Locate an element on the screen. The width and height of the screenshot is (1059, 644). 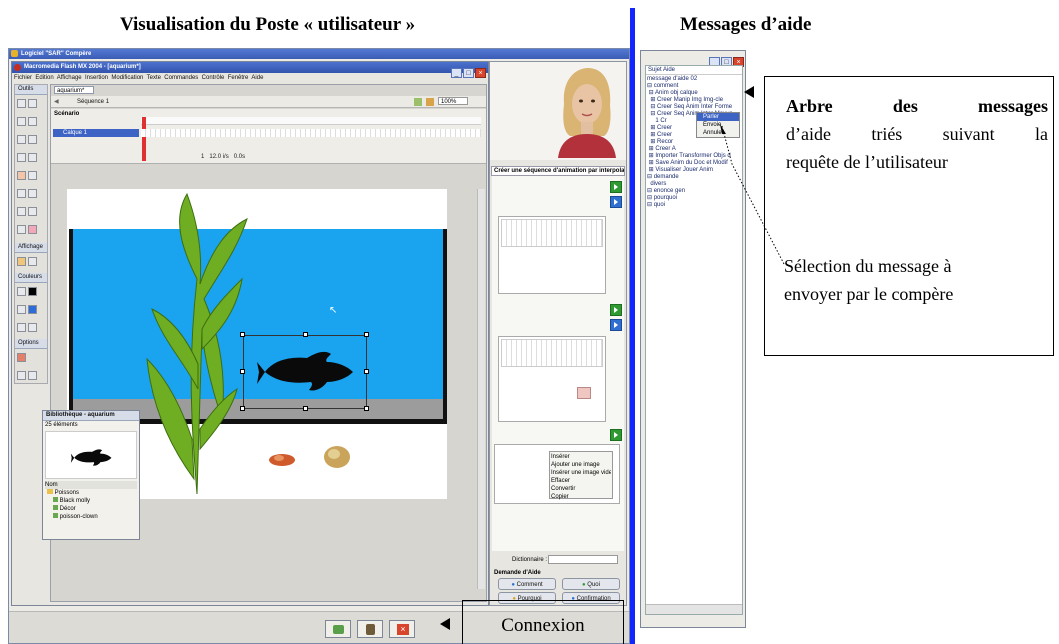
close-icon: × is located at coordinates (403, 629).